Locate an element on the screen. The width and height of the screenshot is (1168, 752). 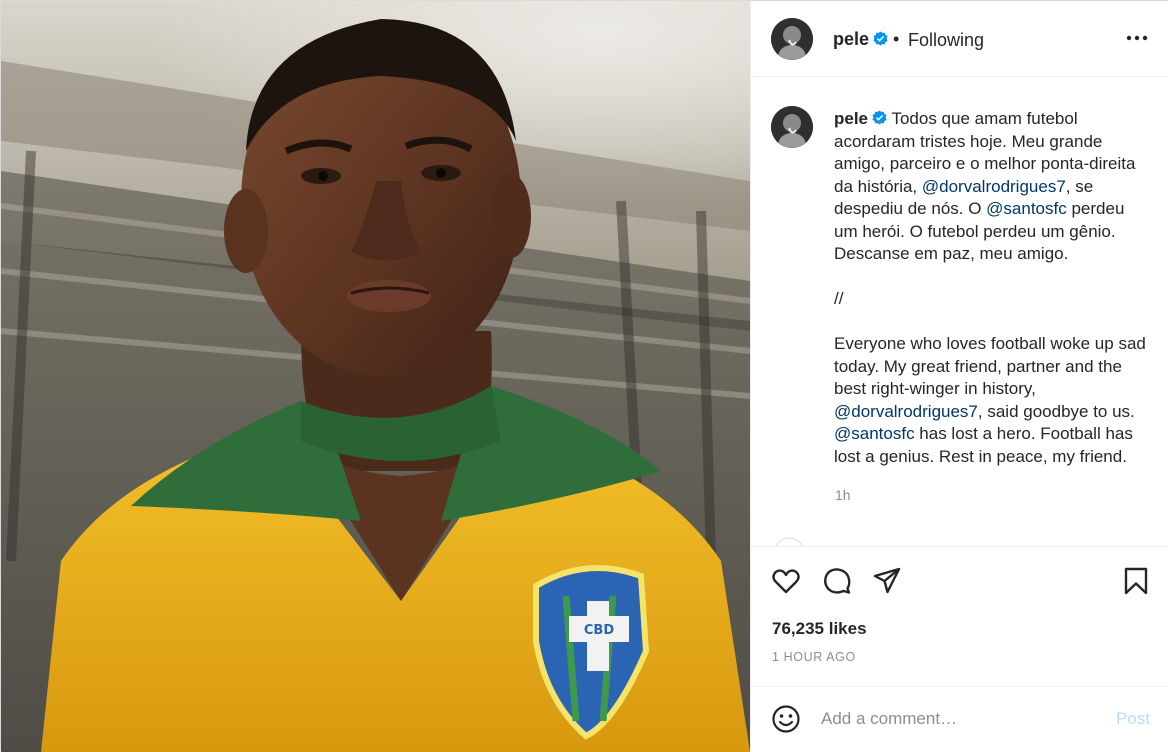
bookmark-icon is located at coordinates (1136, 581).